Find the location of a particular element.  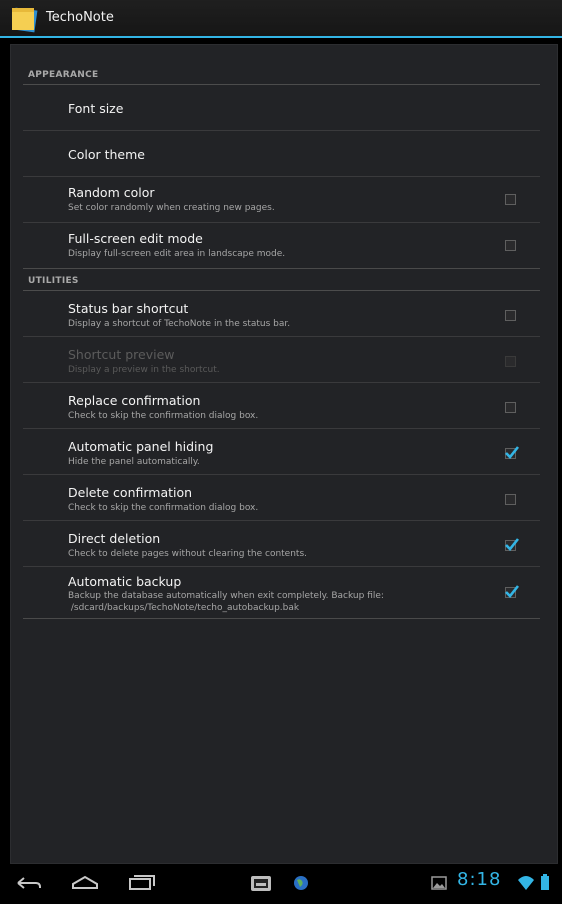

direct-deletion-checkbox is located at coordinates (512, 544).